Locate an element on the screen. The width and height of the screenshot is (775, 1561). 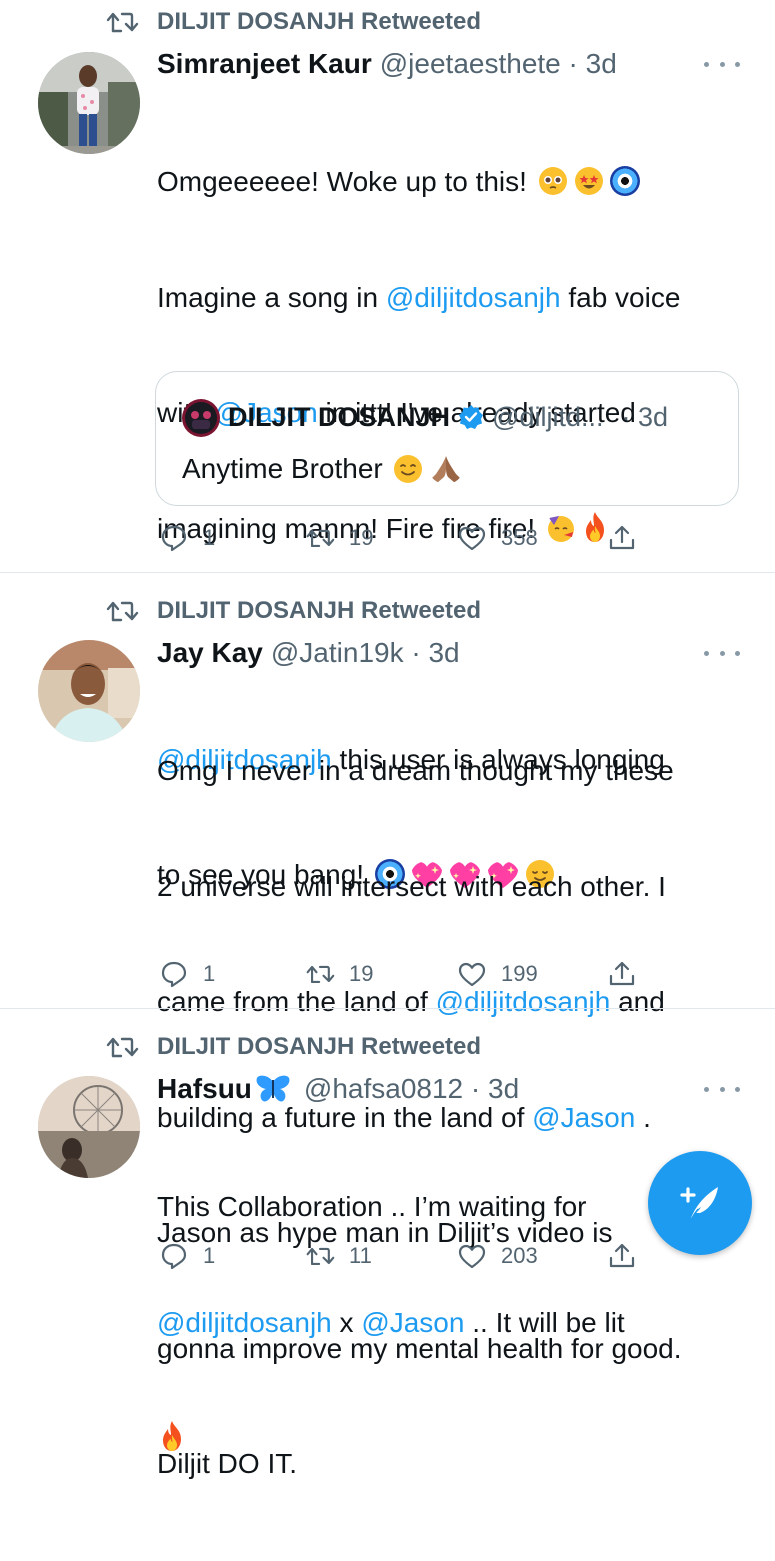
tweet-actions: 1 19 199 is located at coordinates (407, 974).